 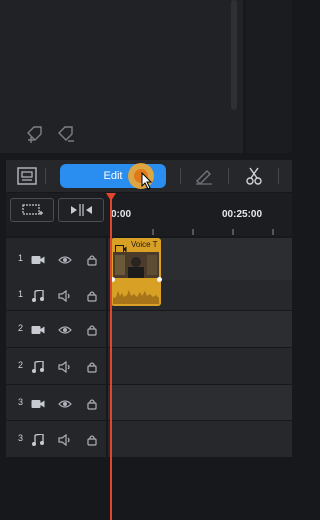 I want to click on timecode-mark: 00:25:00, so click(x=242, y=214).